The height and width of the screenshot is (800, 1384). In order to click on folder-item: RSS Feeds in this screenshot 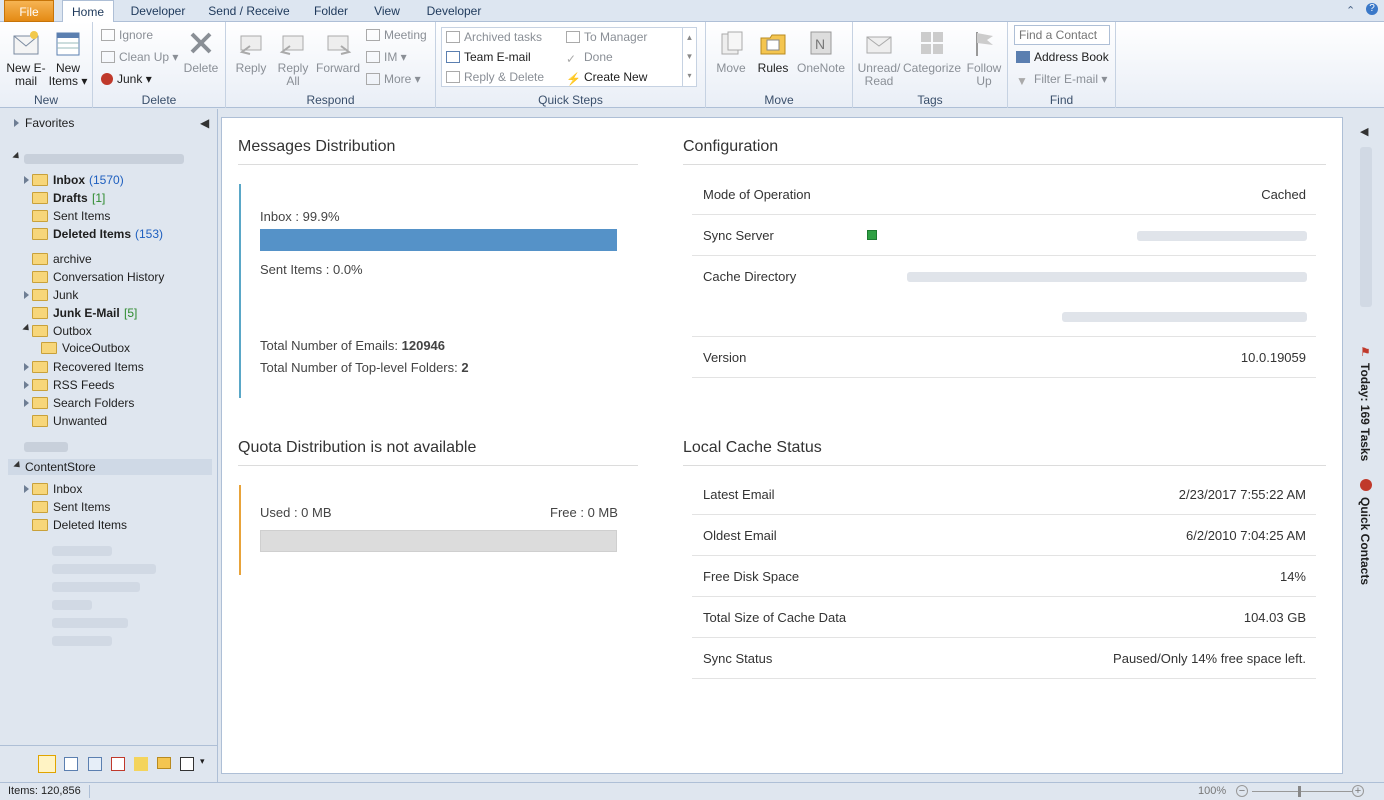, I will do `click(108, 385)`.